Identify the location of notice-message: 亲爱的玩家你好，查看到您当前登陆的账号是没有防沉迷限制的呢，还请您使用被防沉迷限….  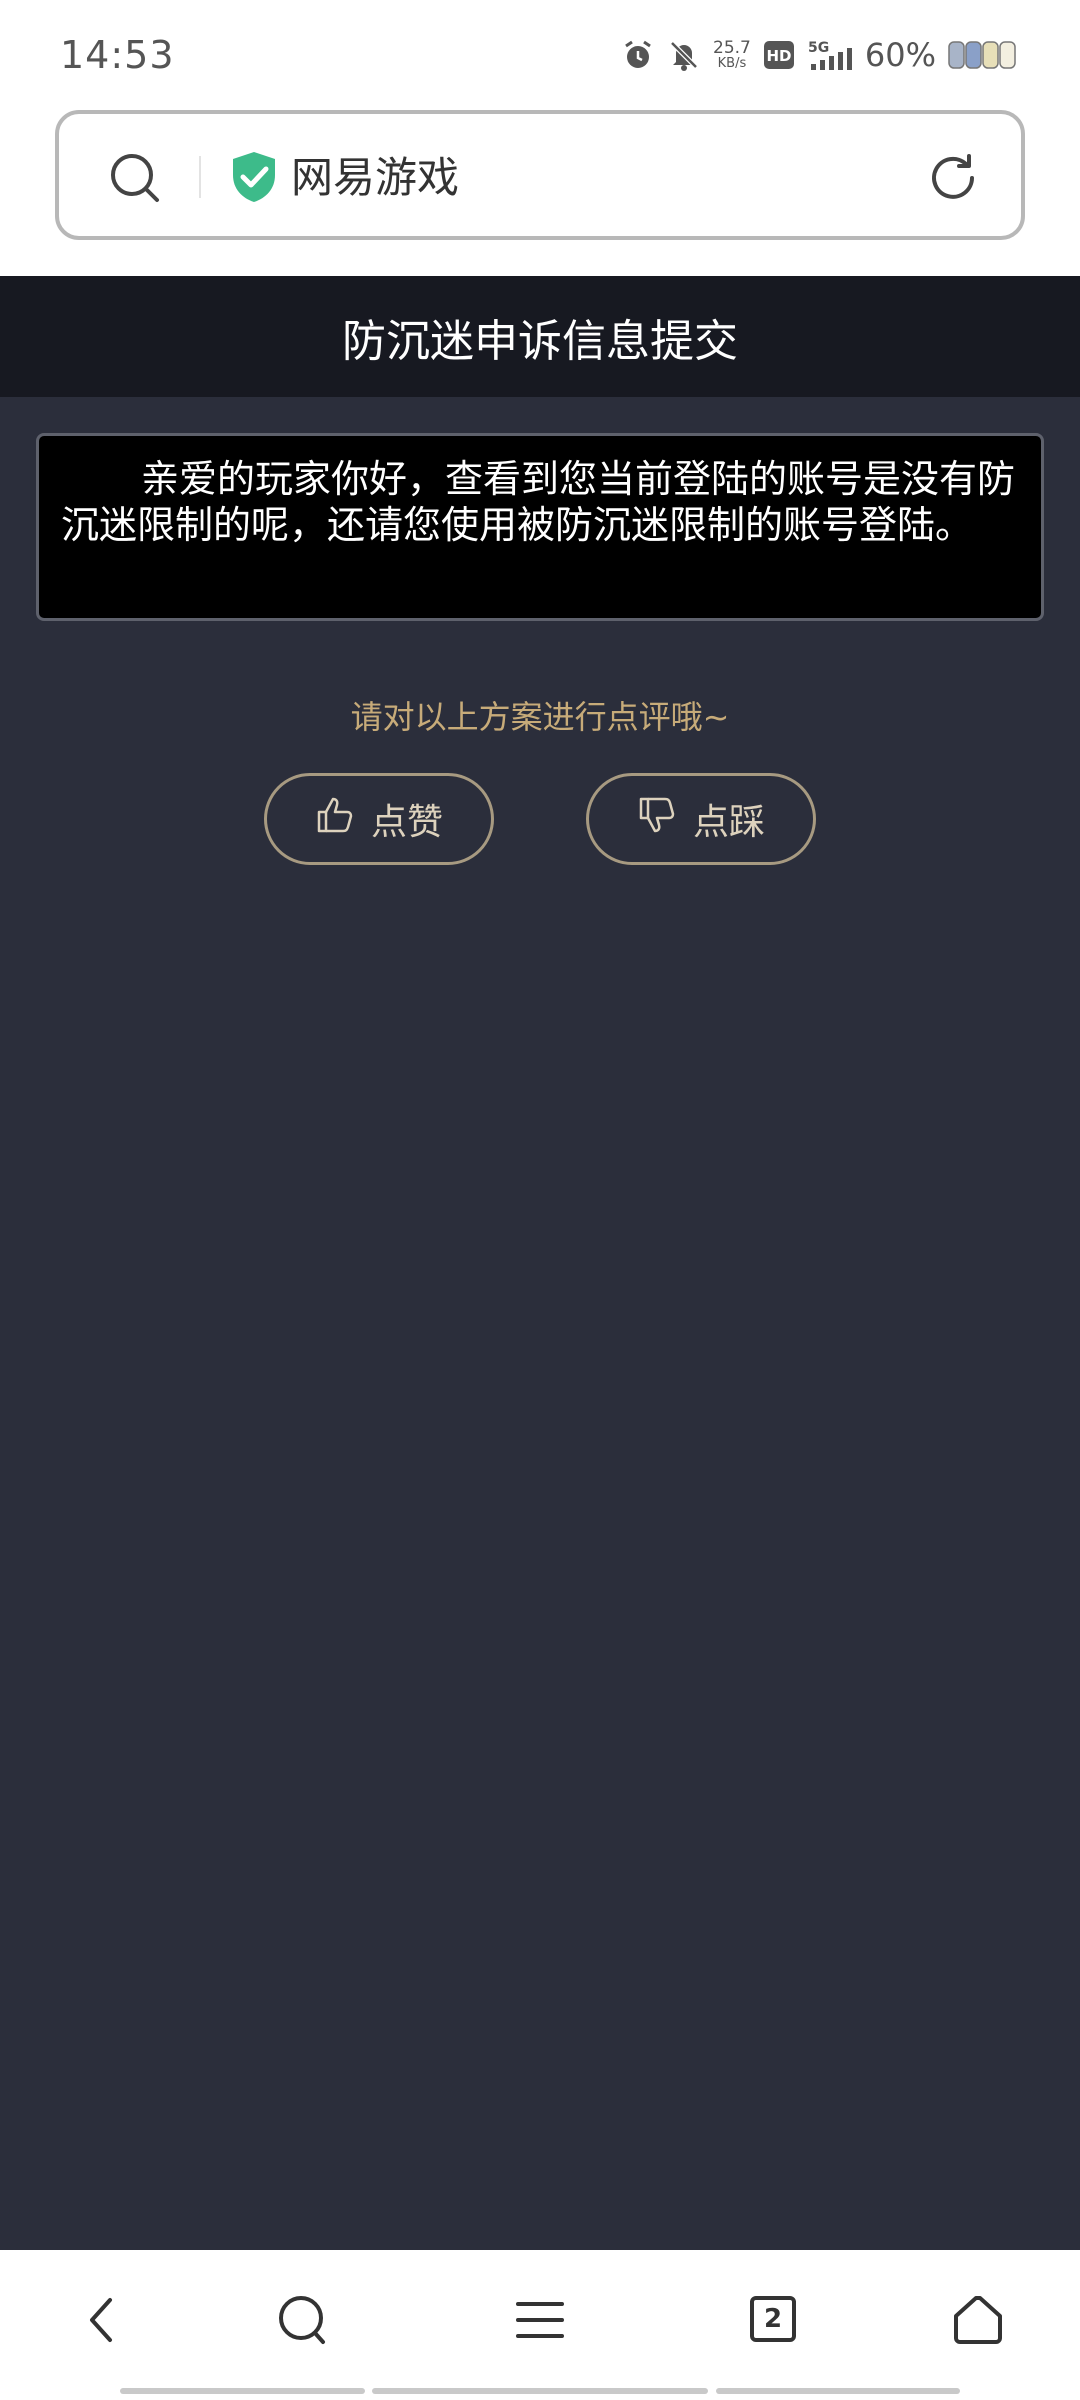
(540, 527).